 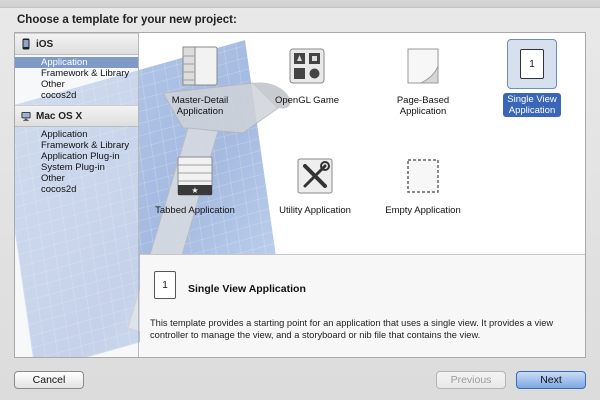 I want to click on page-title: Choose a template for your new project:, so click(x=127, y=20).